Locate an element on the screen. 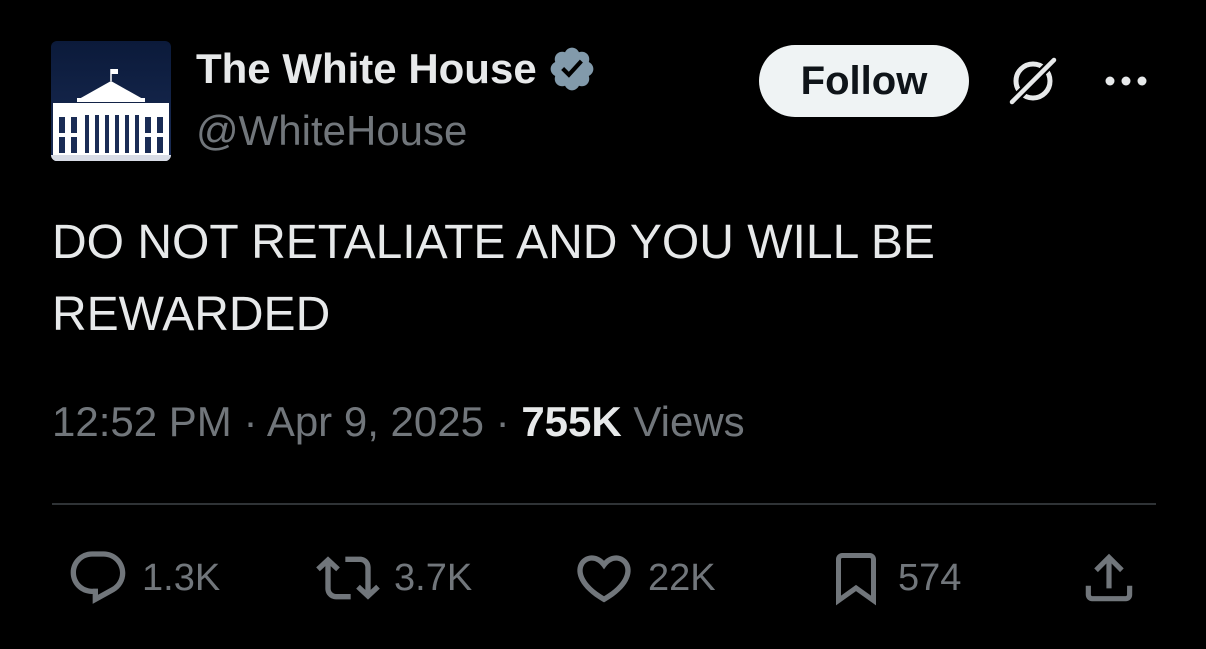  follow-button: Follow is located at coordinates (864, 81).